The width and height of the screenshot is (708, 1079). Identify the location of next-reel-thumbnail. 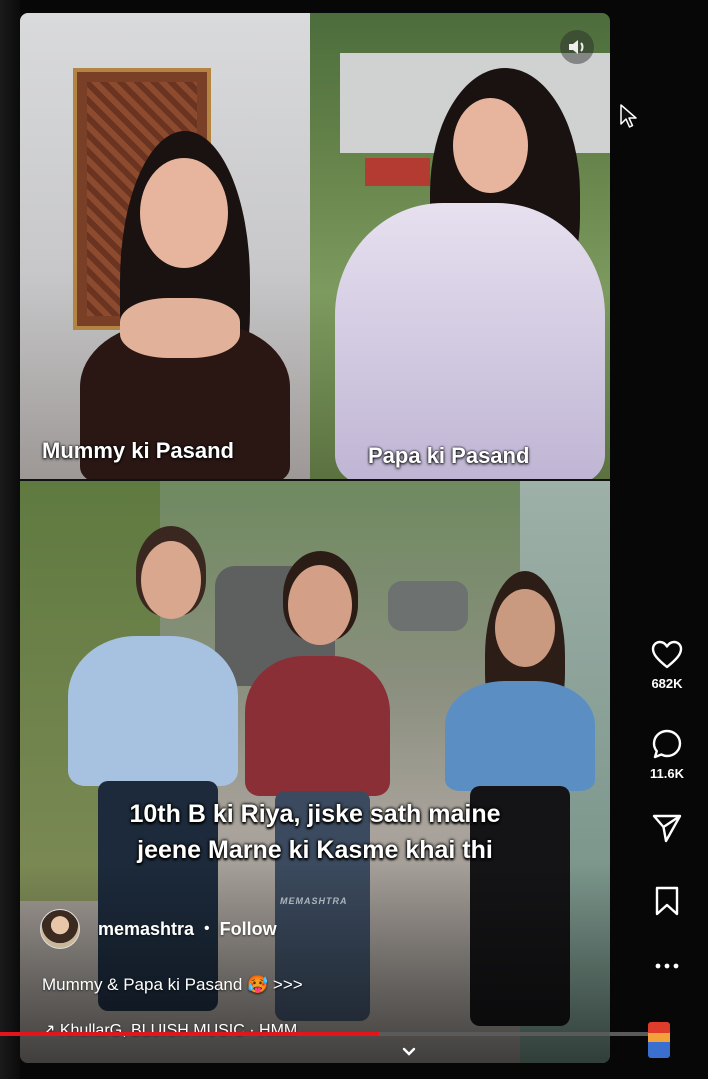
(659, 1040).